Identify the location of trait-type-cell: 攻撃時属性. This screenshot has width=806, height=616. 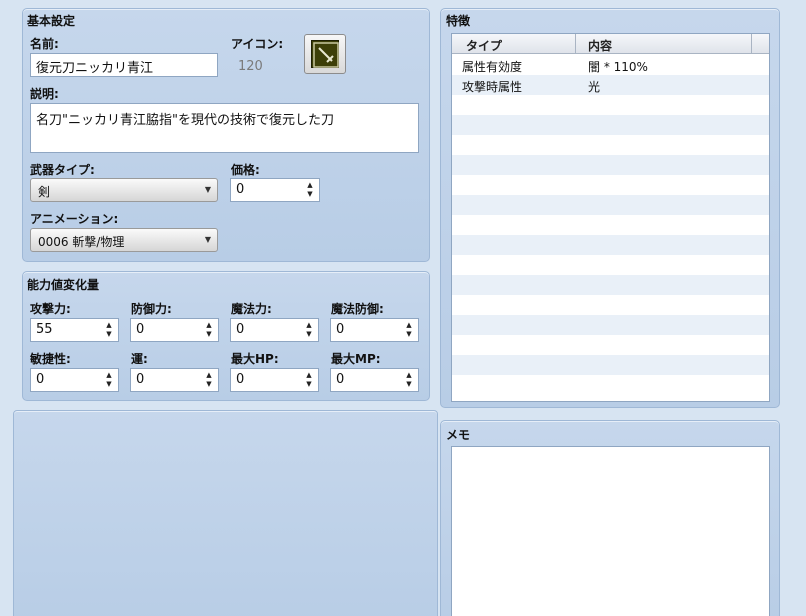
(492, 87).